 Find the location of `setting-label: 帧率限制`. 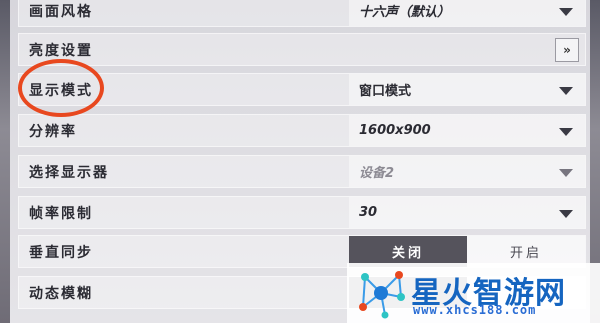

setting-label: 帧率限制 is located at coordinates (61, 213).